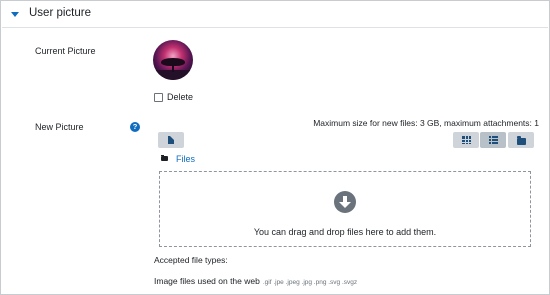  What do you see at coordinates (59, 127) in the screenshot?
I see `new-picture-label: New Picture` at bounding box center [59, 127].